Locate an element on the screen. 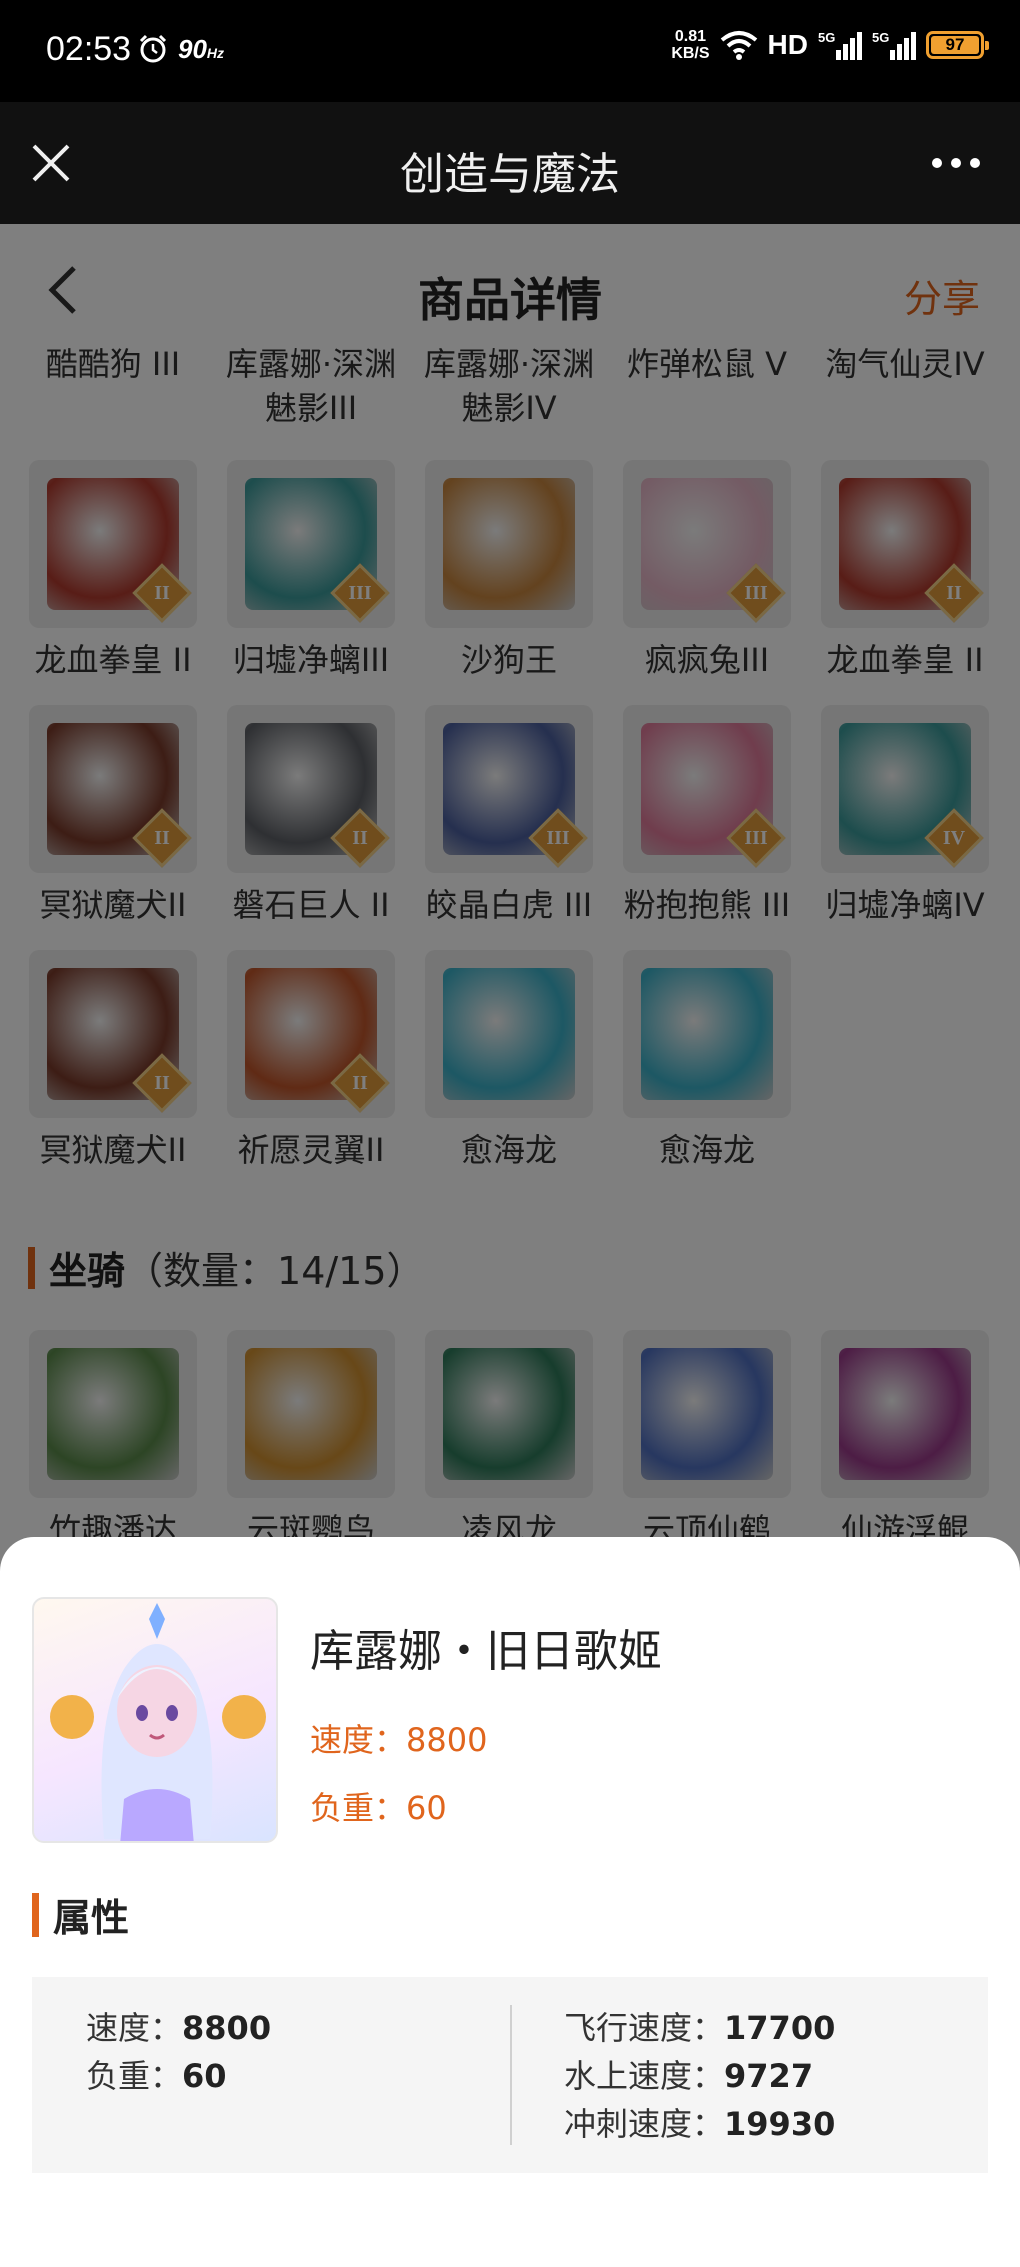 This screenshot has height=2267, width=1020. wifi-icon is located at coordinates (738, 45).